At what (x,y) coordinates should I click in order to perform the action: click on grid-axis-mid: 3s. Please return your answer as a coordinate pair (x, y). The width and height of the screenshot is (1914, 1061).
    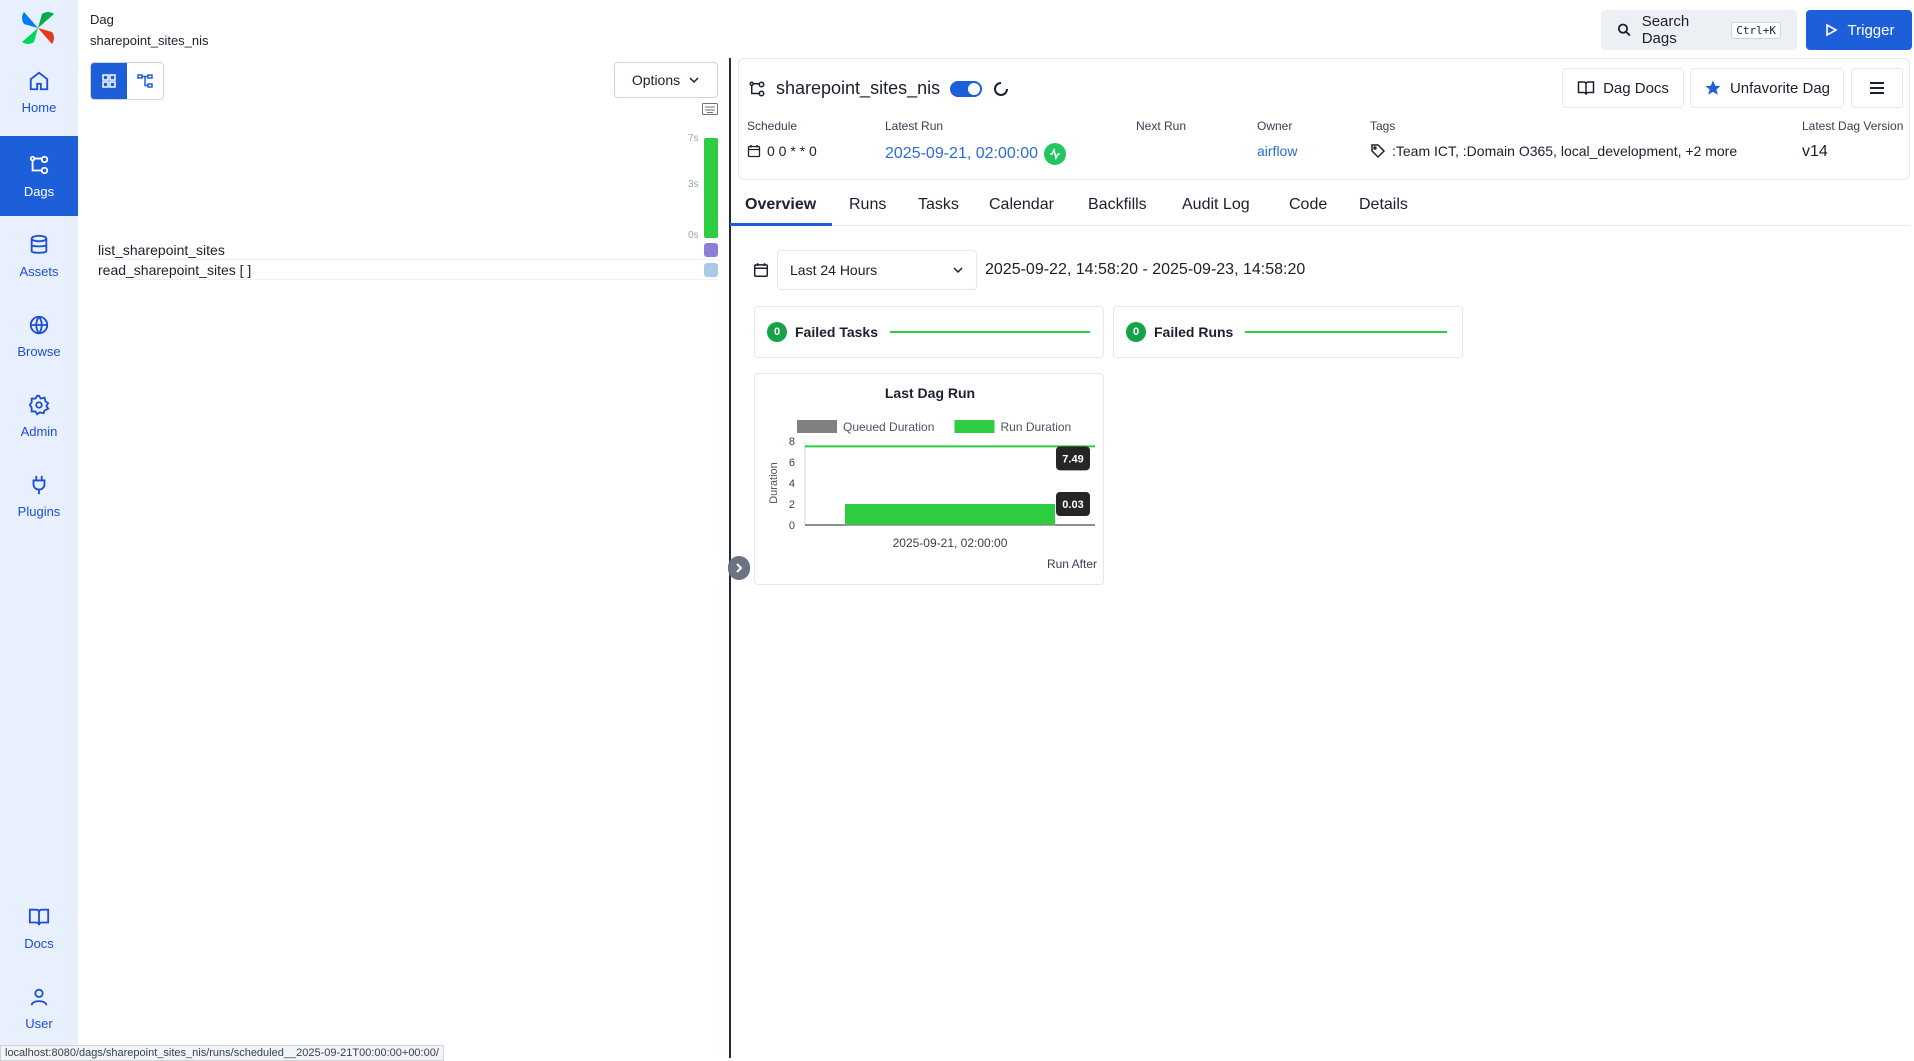
    Looking at the image, I should click on (693, 184).